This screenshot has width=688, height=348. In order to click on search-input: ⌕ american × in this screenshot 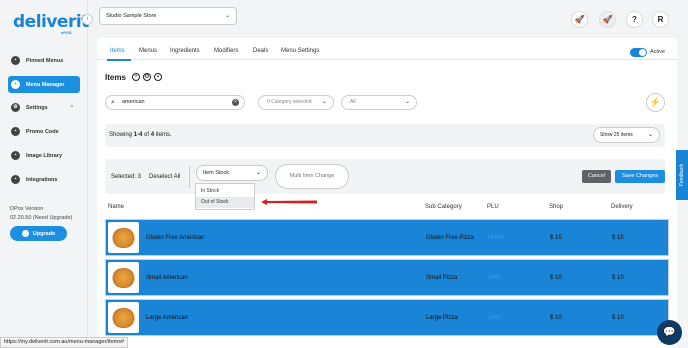, I will do `click(175, 102)`.